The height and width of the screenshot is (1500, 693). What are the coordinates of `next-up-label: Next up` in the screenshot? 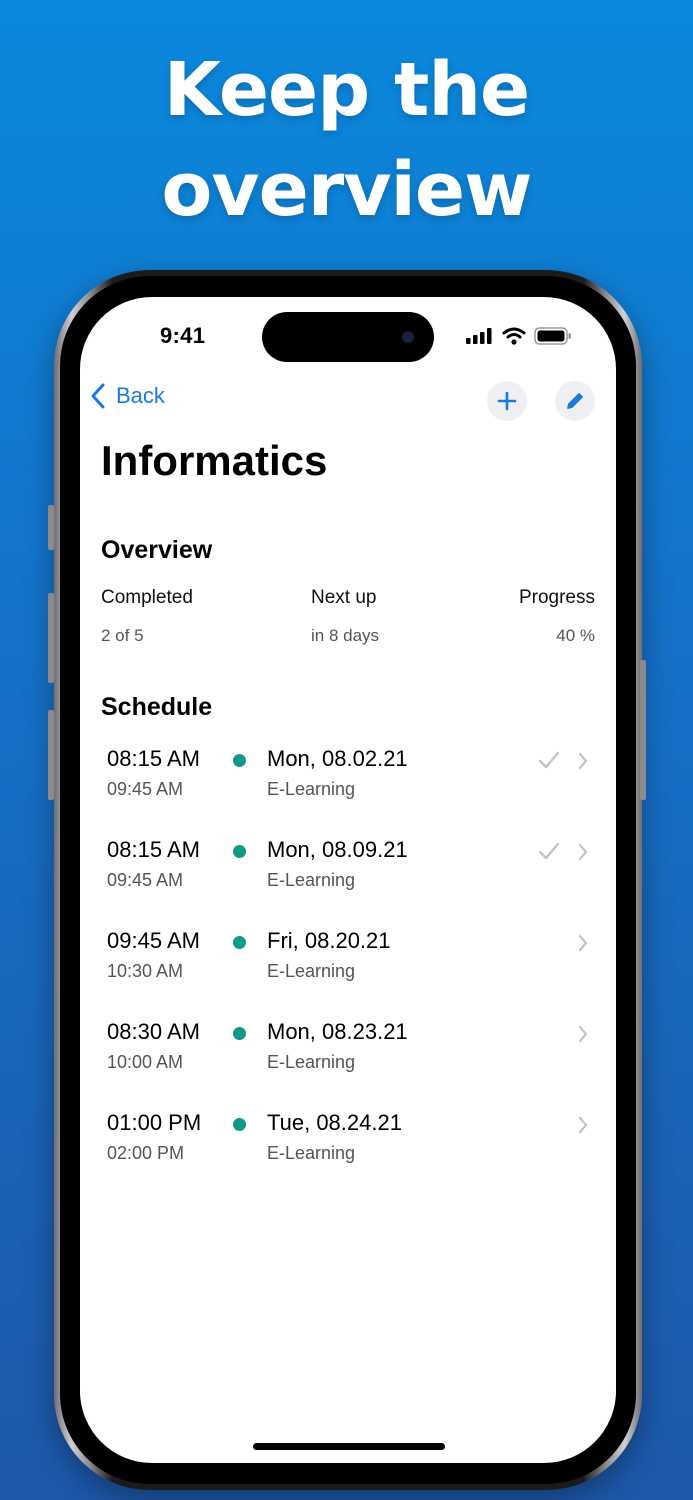 It's located at (344, 597).